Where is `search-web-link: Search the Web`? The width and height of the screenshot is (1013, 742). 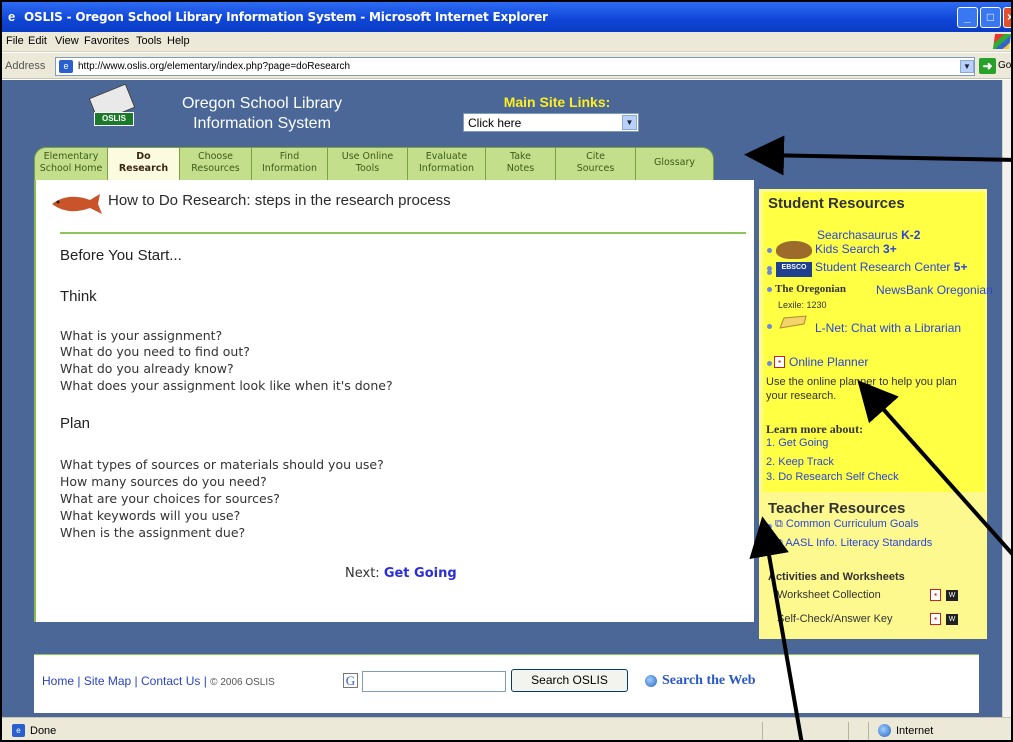 search-web-link: Search the Web is located at coordinates (709, 681).